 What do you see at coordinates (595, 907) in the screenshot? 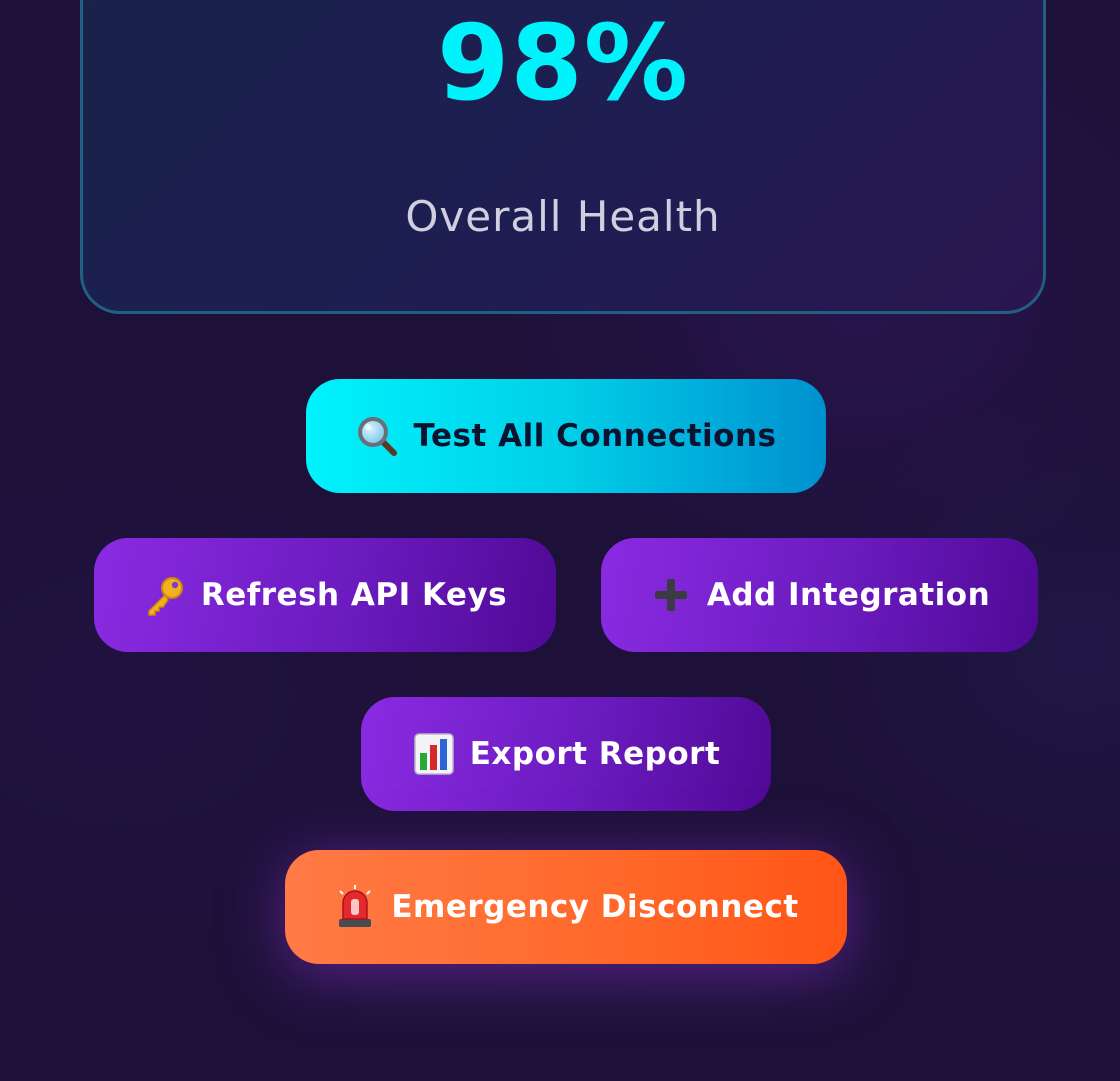
I see `emergency-disconnect-label: Emergency Disconnect` at bounding box center [595, 907].